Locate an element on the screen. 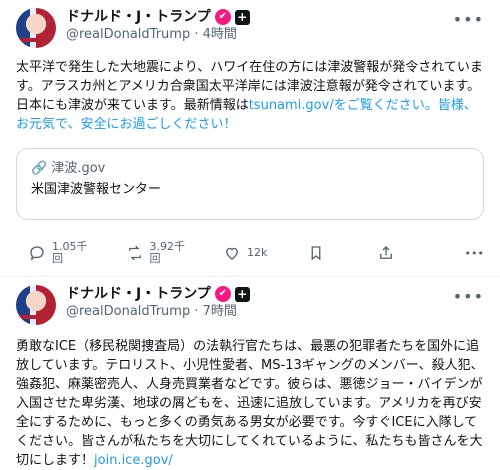  card-title: 米国津波警報センター is located at coordinates (96, 189).